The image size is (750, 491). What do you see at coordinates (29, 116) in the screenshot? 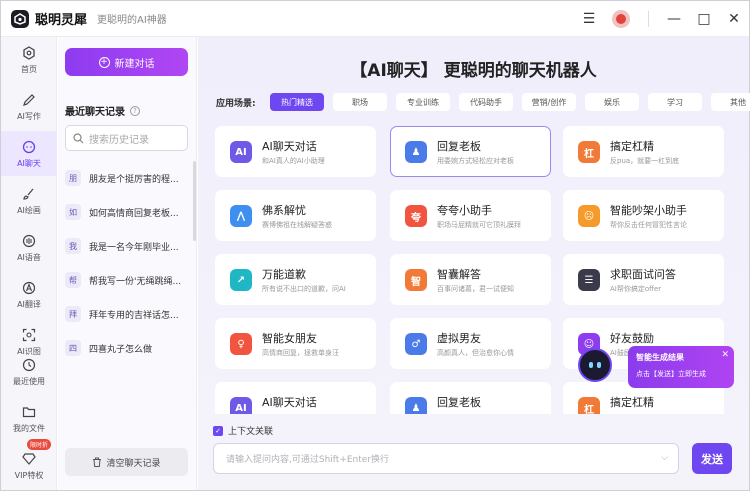
I see `nav-label: AI写作` at bounding box center [29, 116].